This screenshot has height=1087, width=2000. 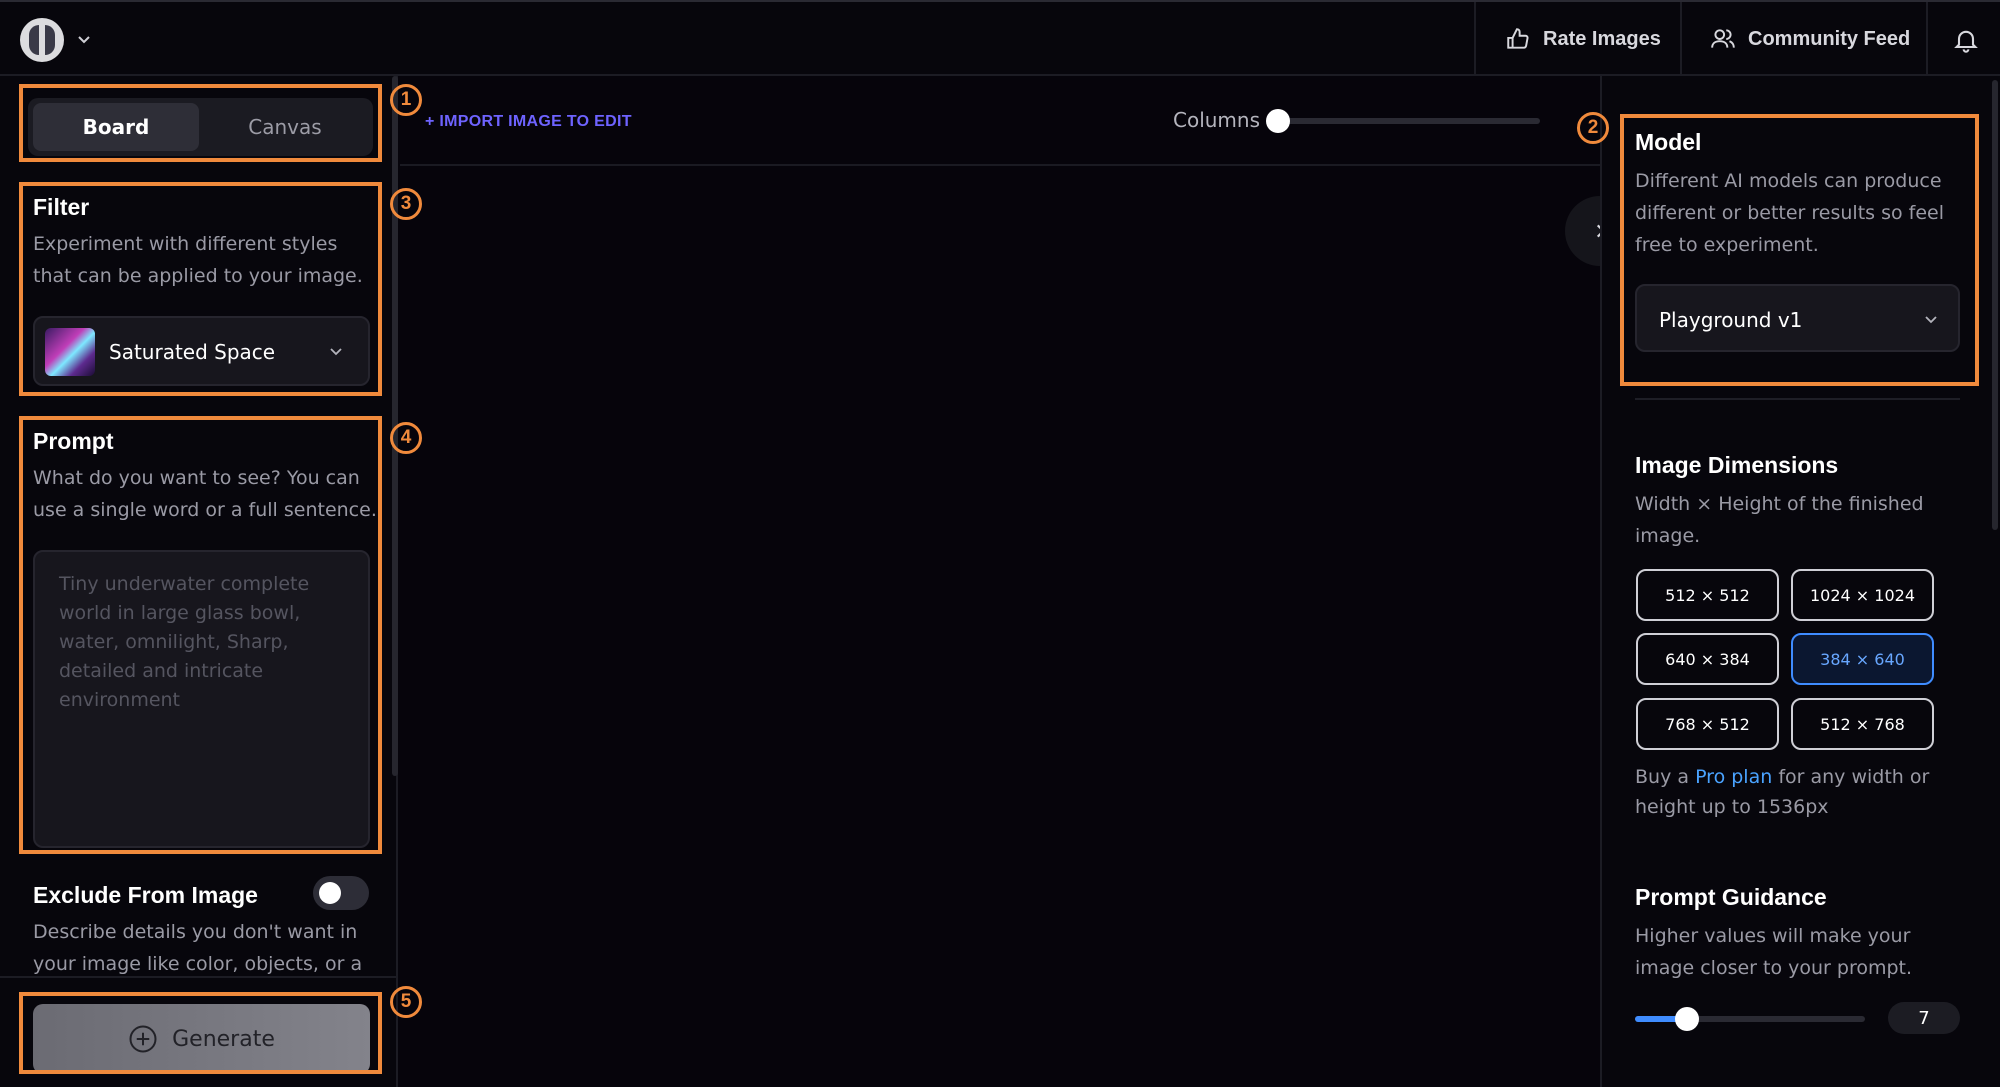 I want to click on top-bar: Rate Images Community Feed, so click(x=1000, y=38).